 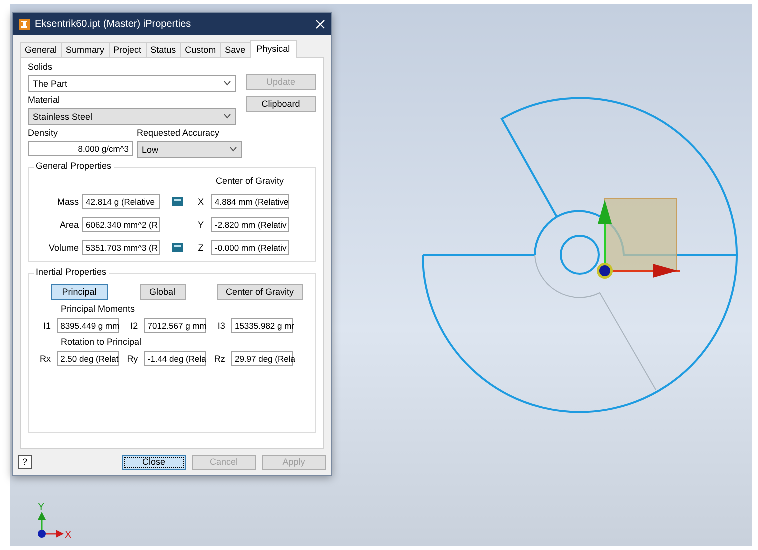 What do you see at coordinates (320, 24) in the screenshot?
I see `close-icon` at bounding box center [320, 24].